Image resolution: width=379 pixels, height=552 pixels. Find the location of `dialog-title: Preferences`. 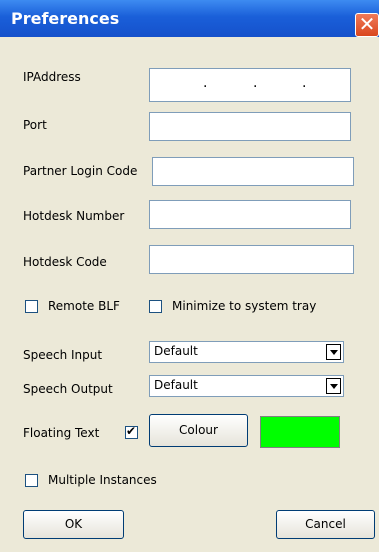

dialog-title: Preferences is located at coordinates (65, 18).